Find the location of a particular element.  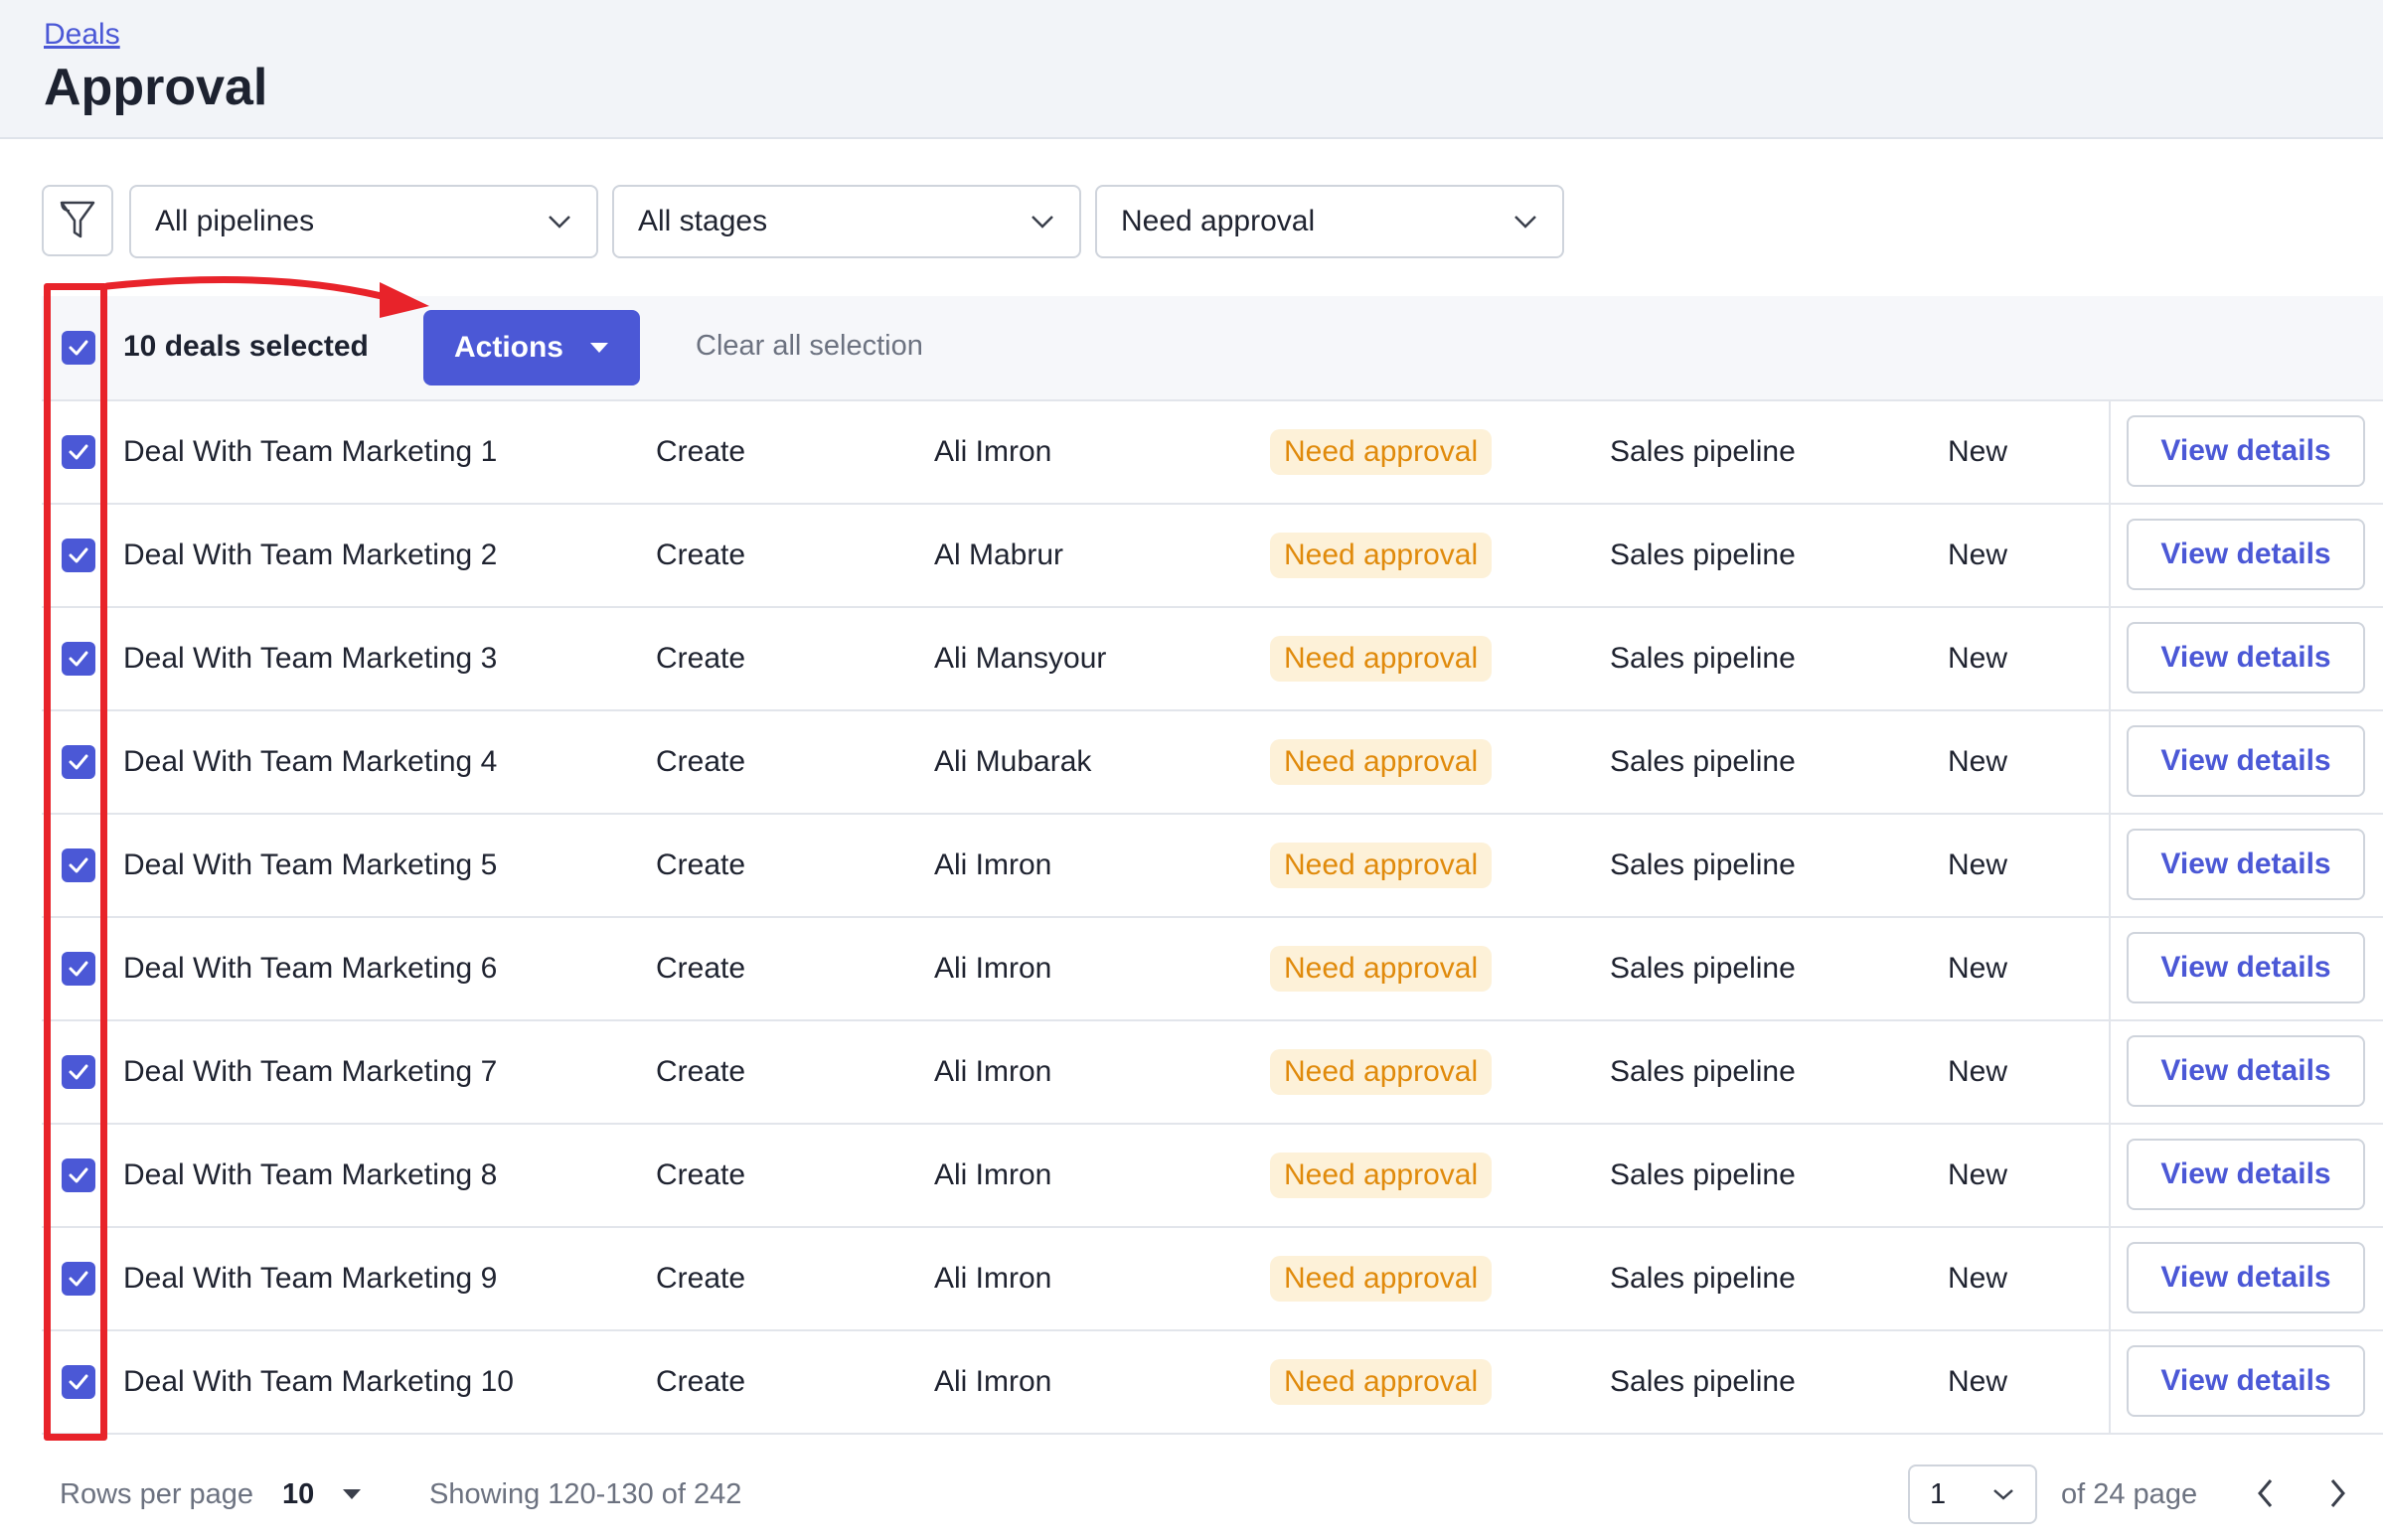

deal-name: Deal With Team Marketing 3 is located at coordinates (310, 658).